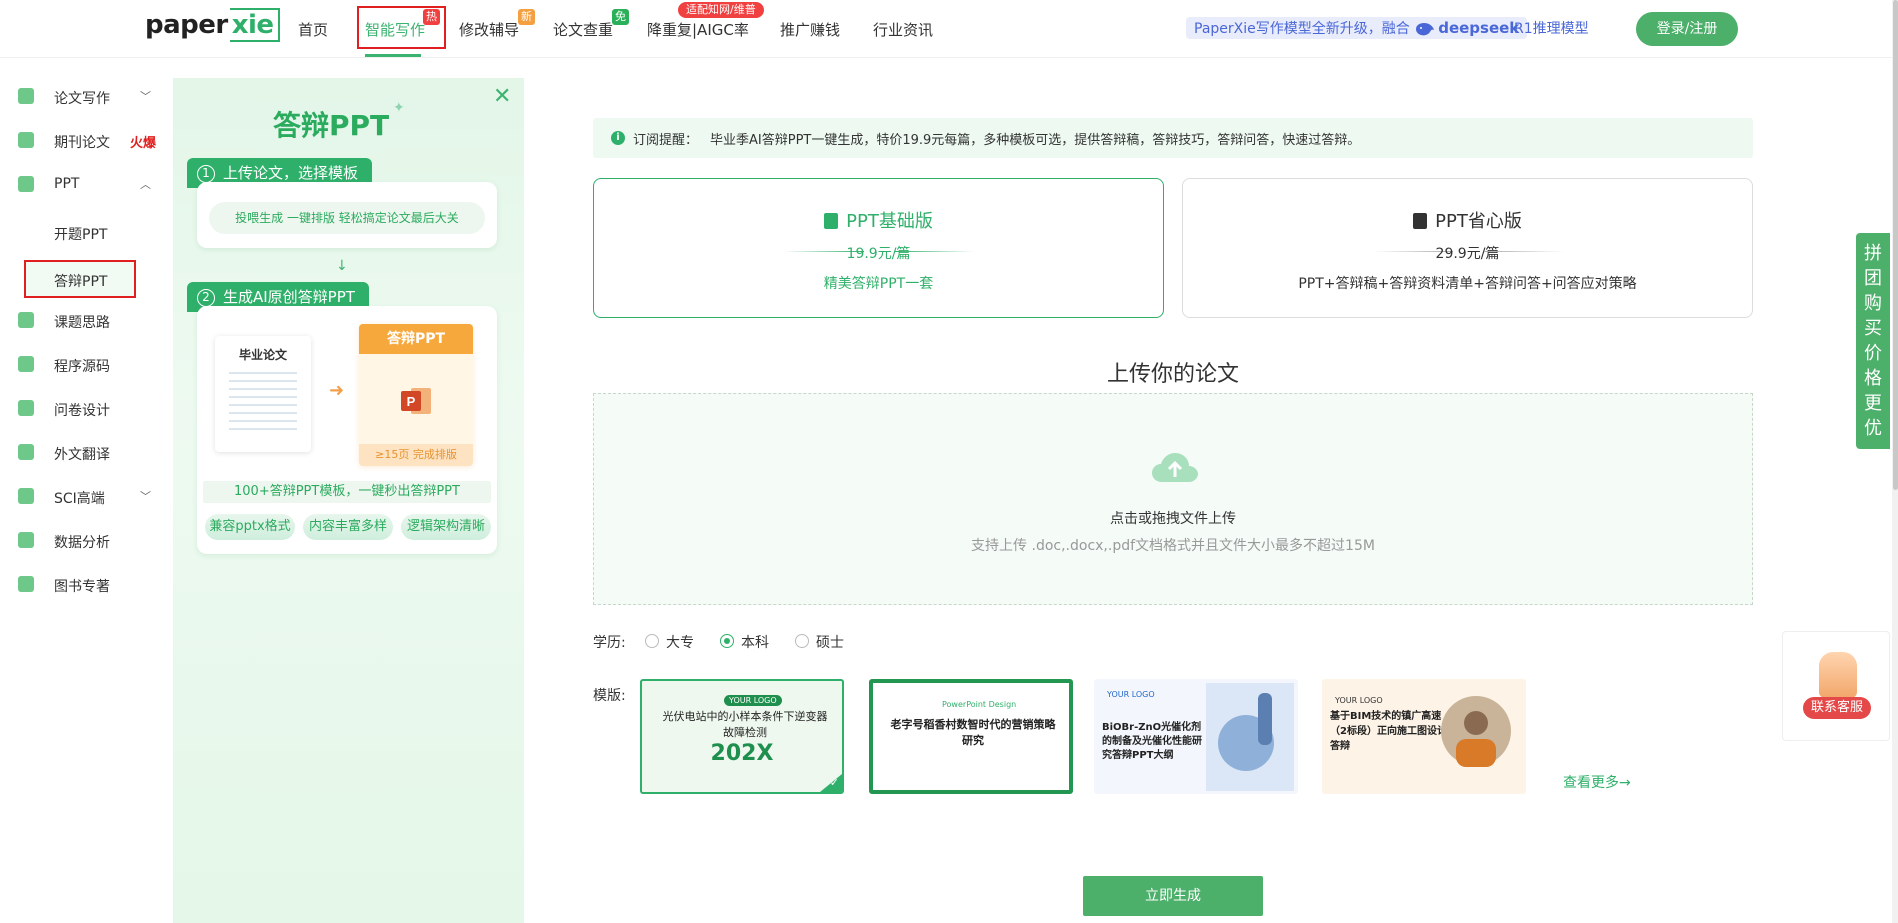 The height and width of the screenshot is (923, 1898). I want to click on plan-basic: PPT基础版 19.9元/篇 精美答辩PPT一套, so click(878, 248).